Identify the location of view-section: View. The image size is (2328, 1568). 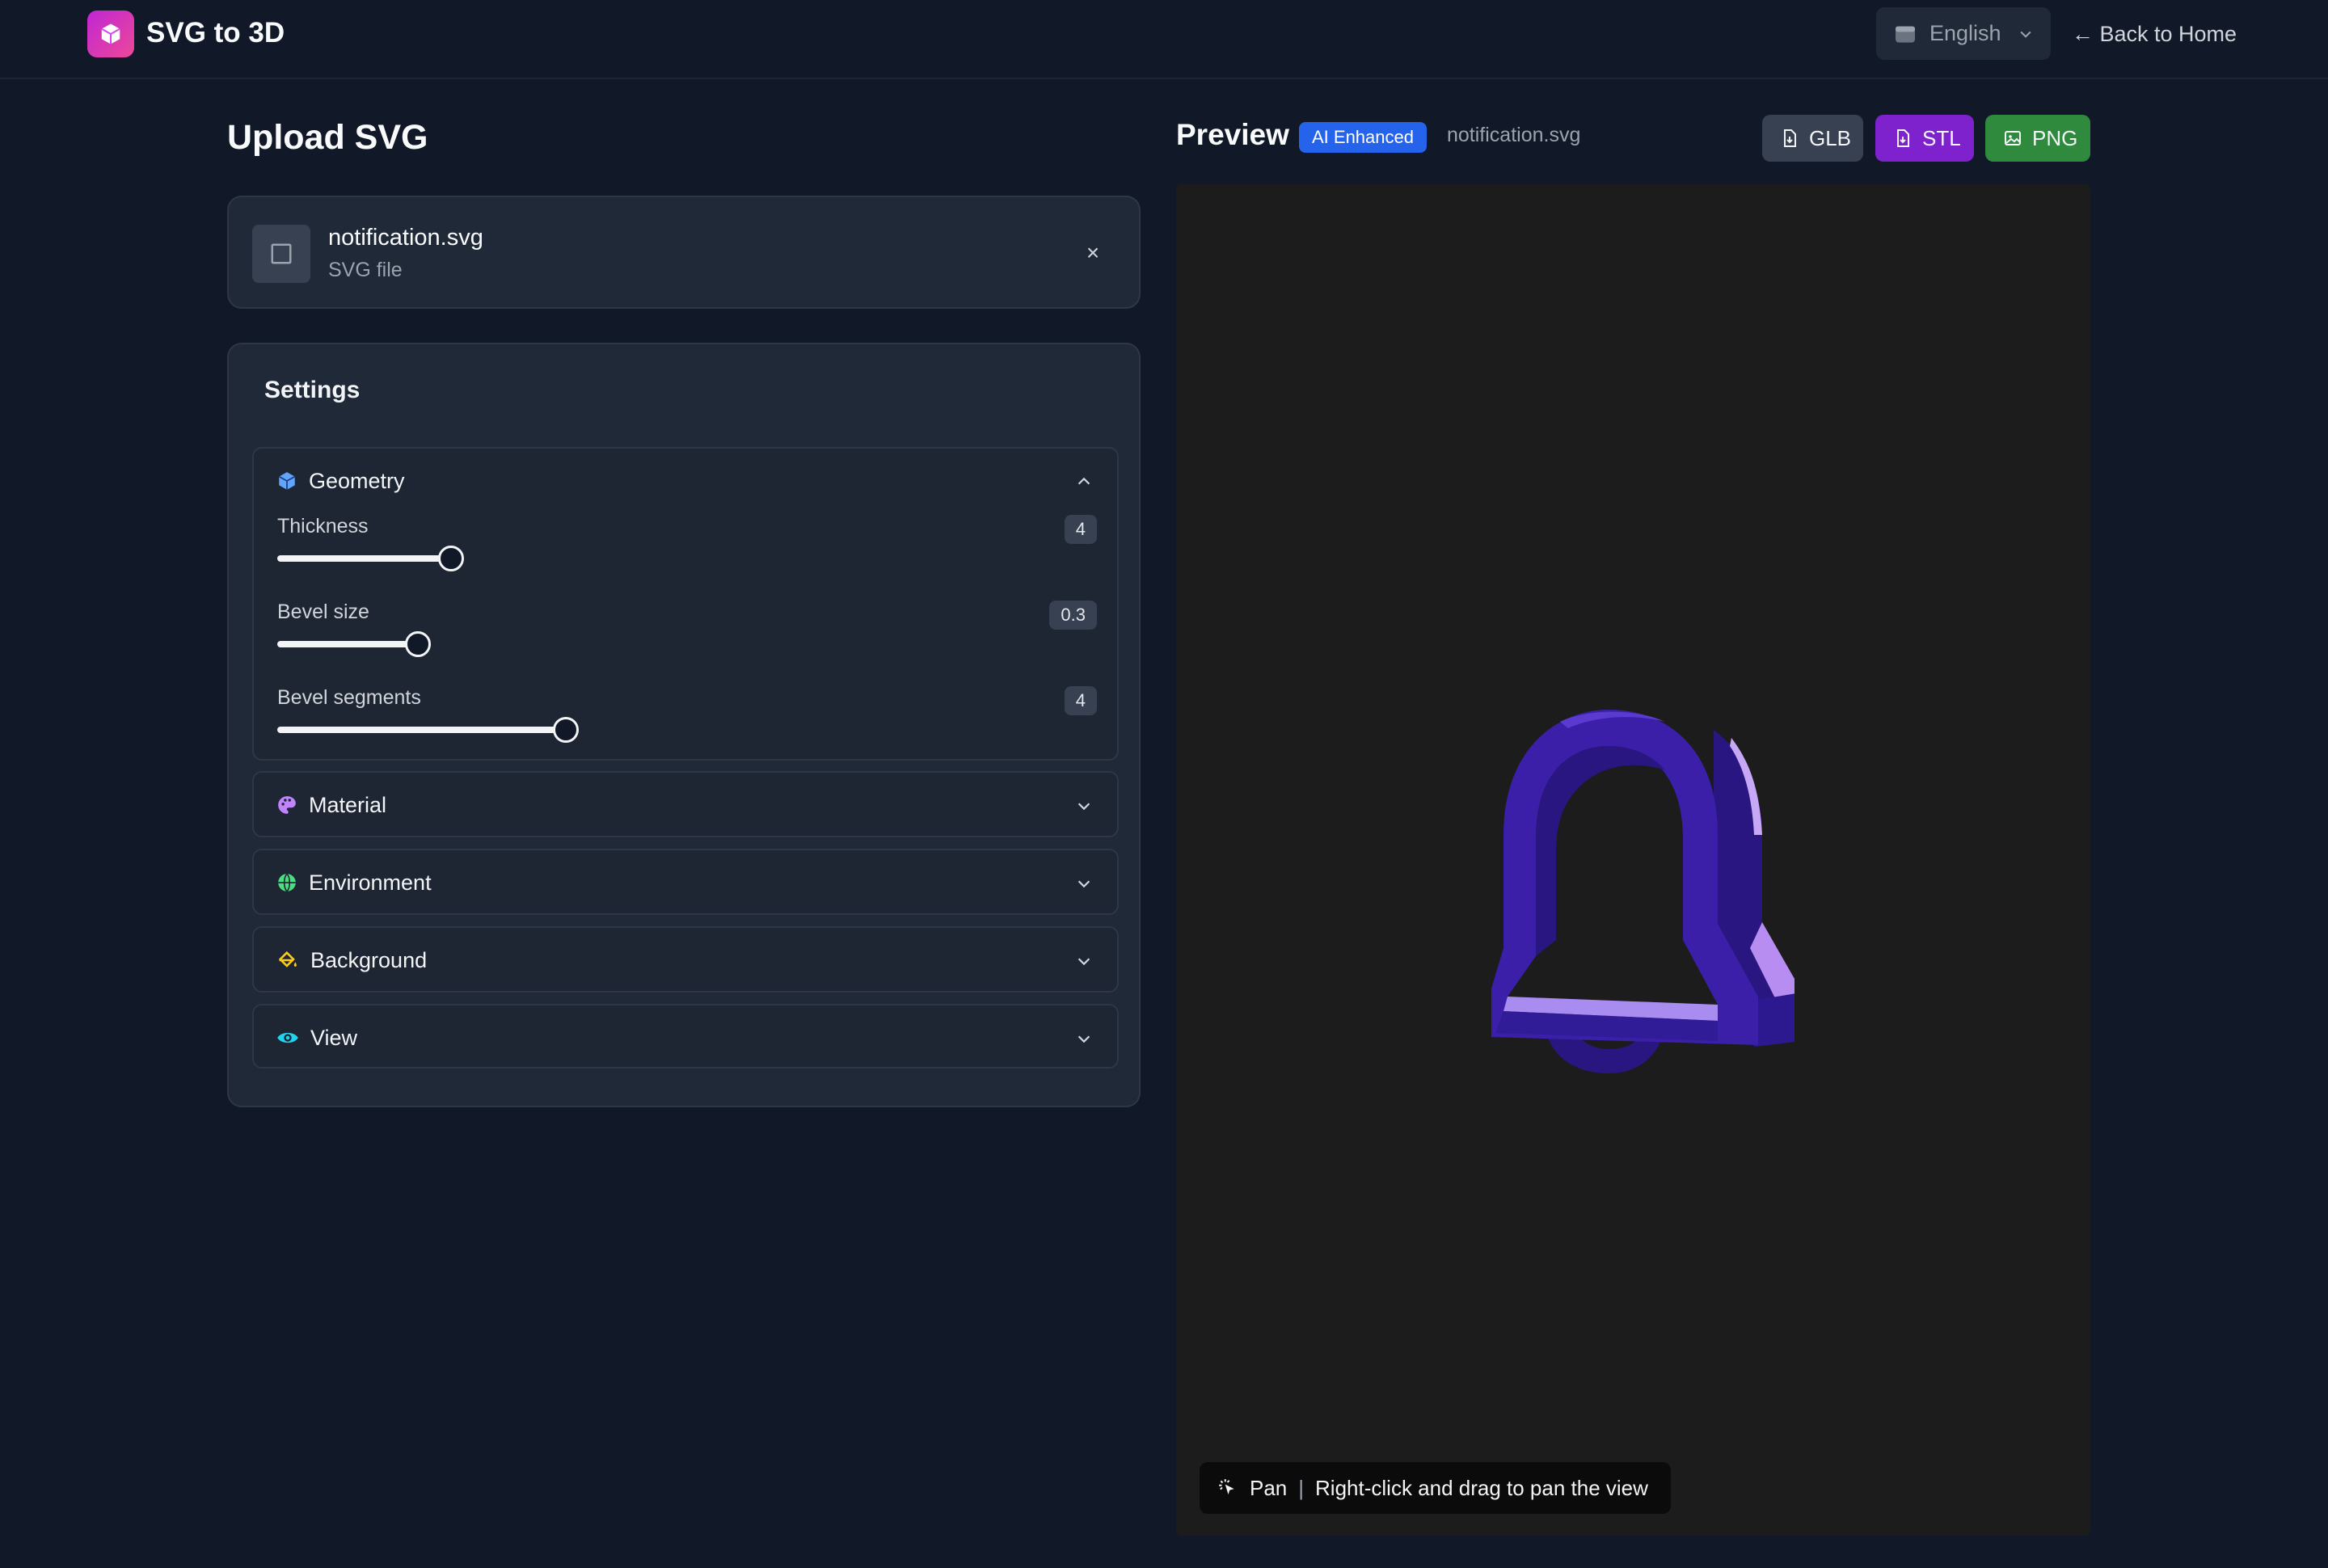
(685, 1036).